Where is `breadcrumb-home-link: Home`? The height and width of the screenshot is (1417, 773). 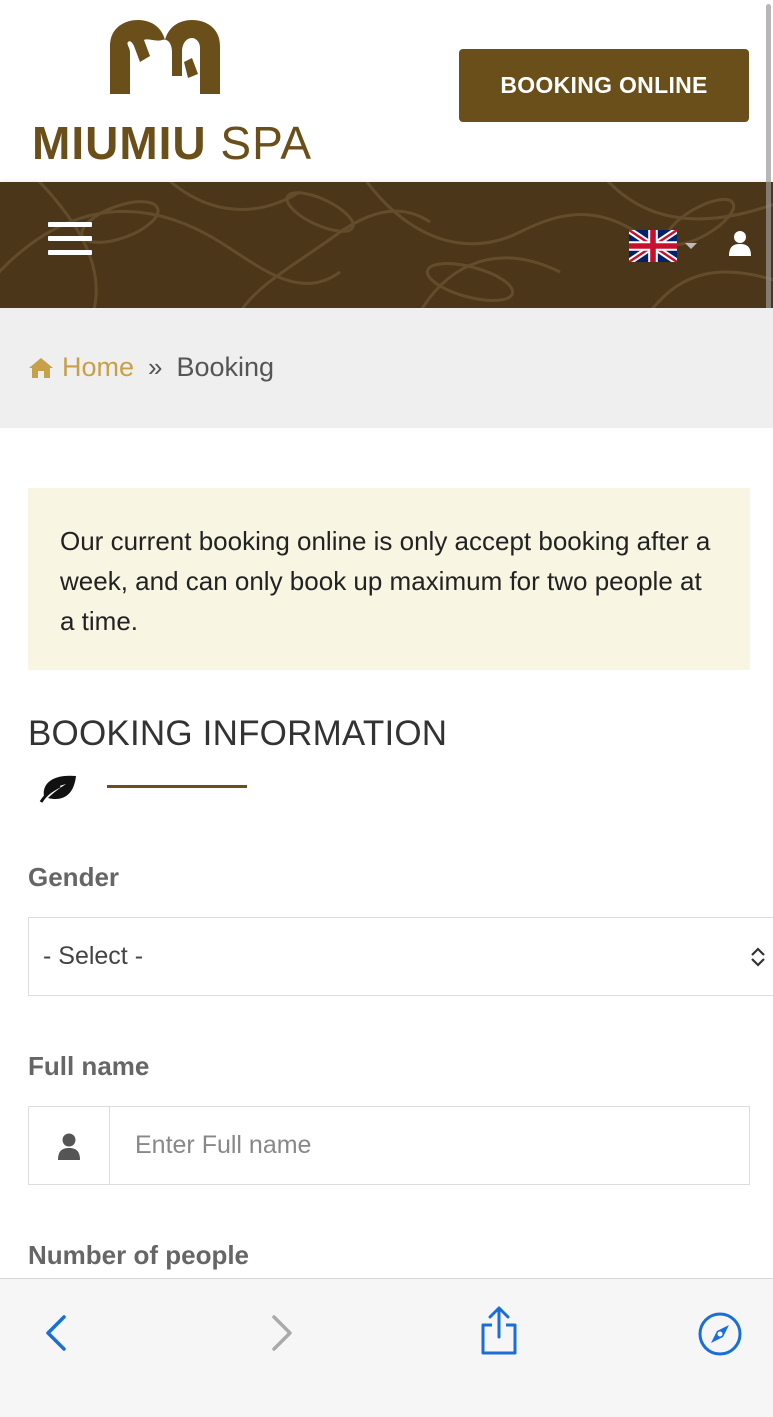 breadcrumb-home-link: Home is located at coordinates (81, 367).